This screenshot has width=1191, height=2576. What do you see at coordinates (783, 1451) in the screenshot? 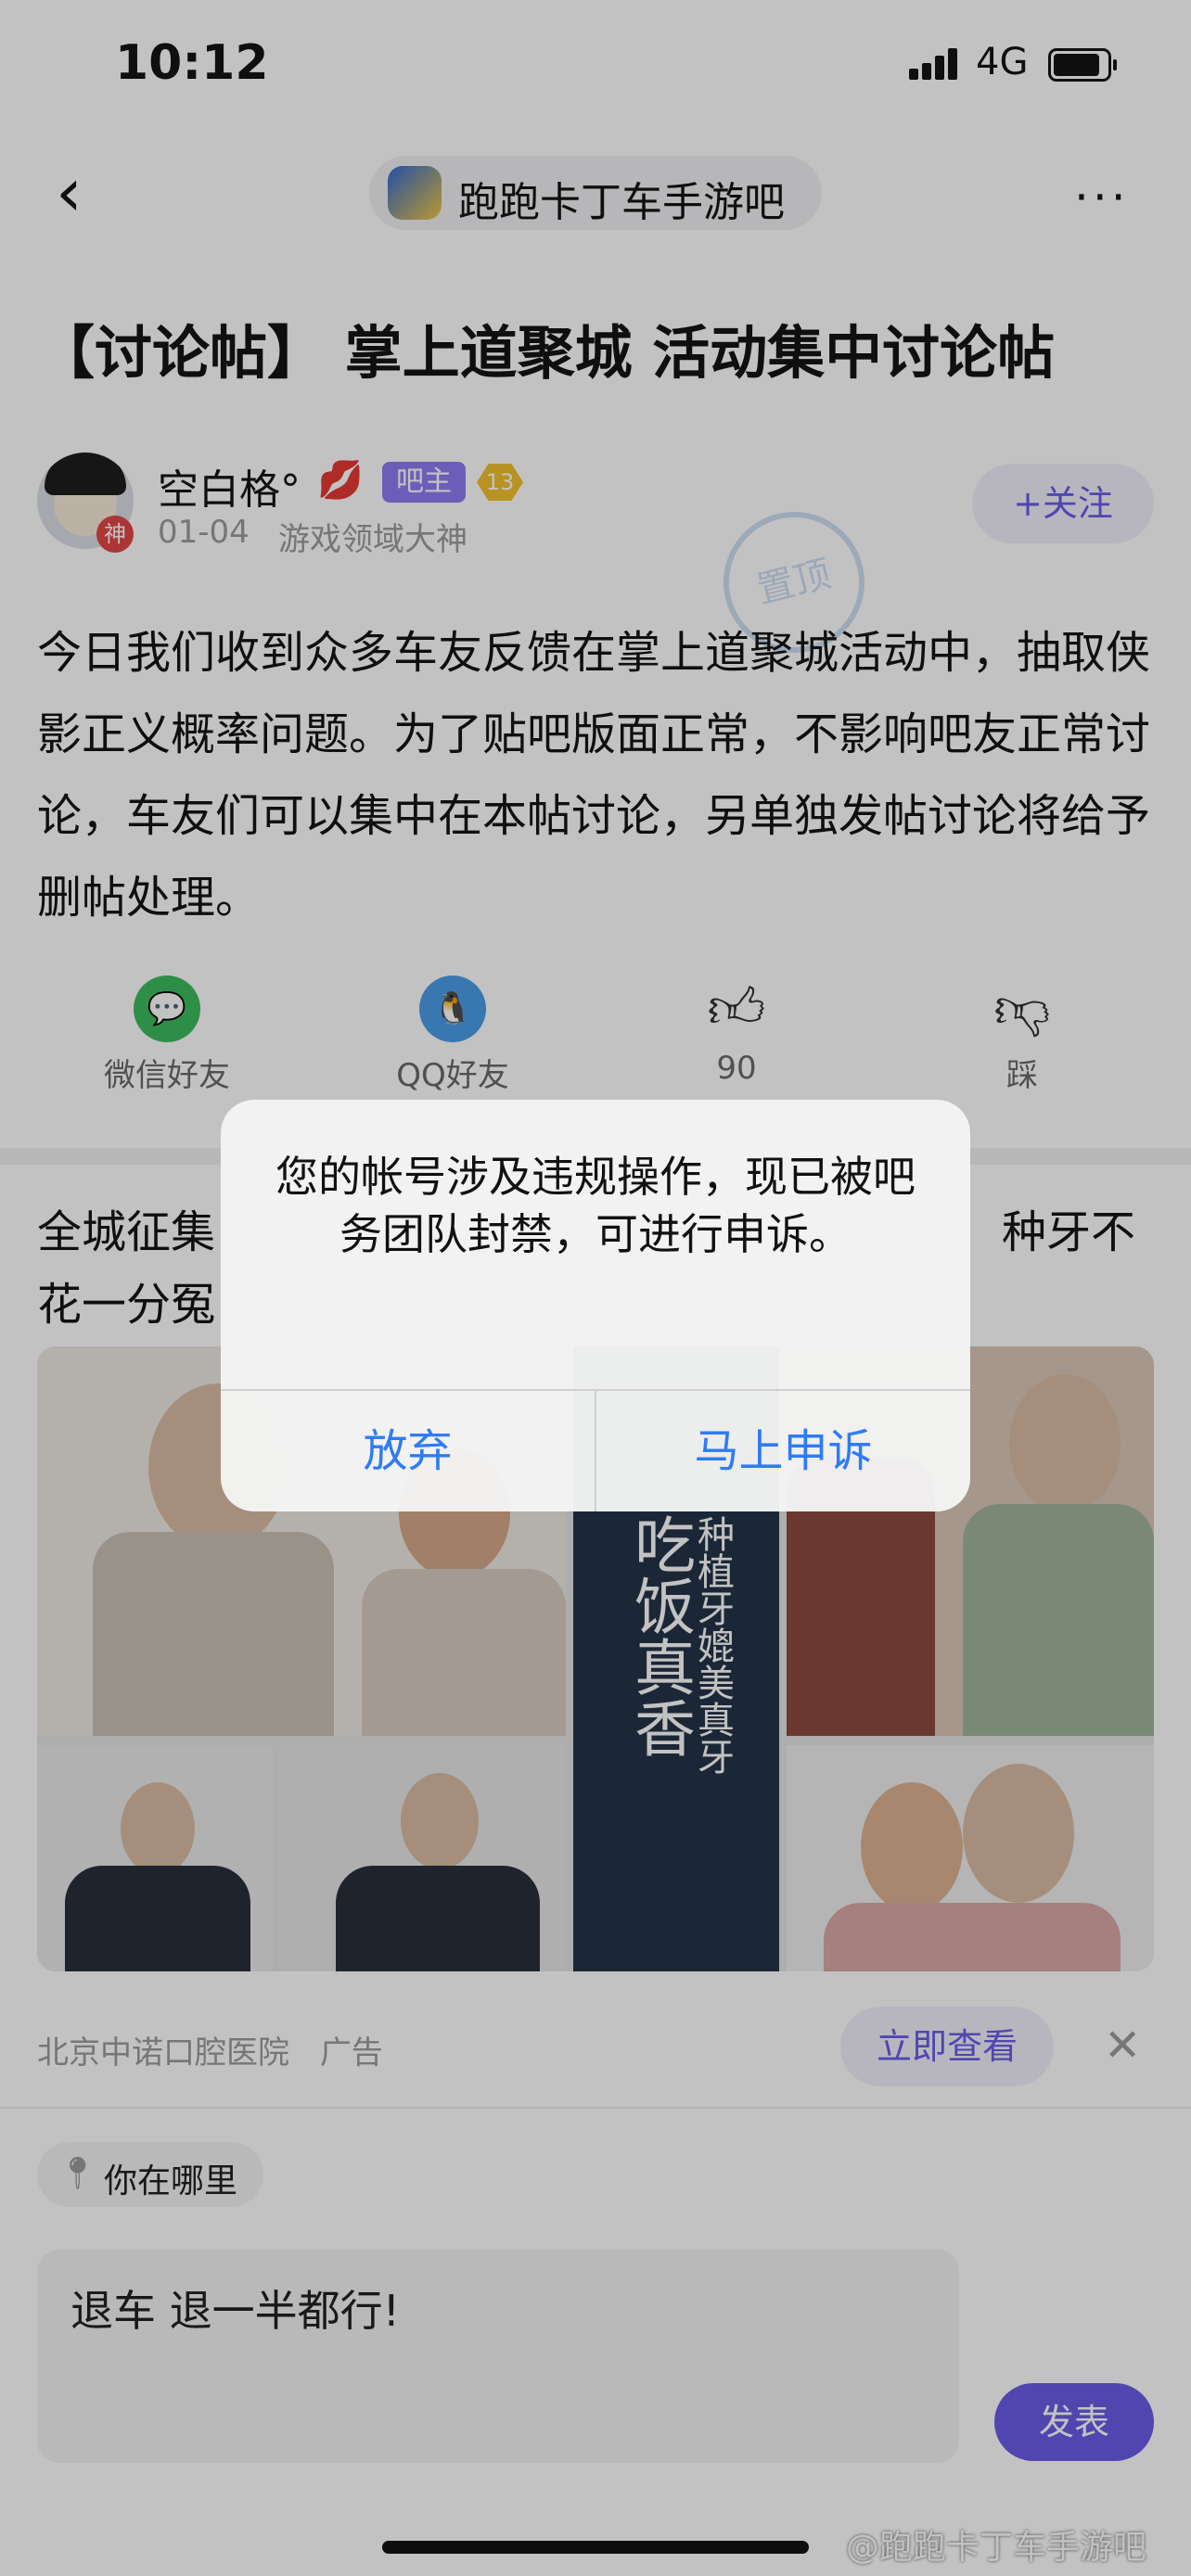
I see `appeal-button: 马上申诉` at bounding box center [783, 1451].